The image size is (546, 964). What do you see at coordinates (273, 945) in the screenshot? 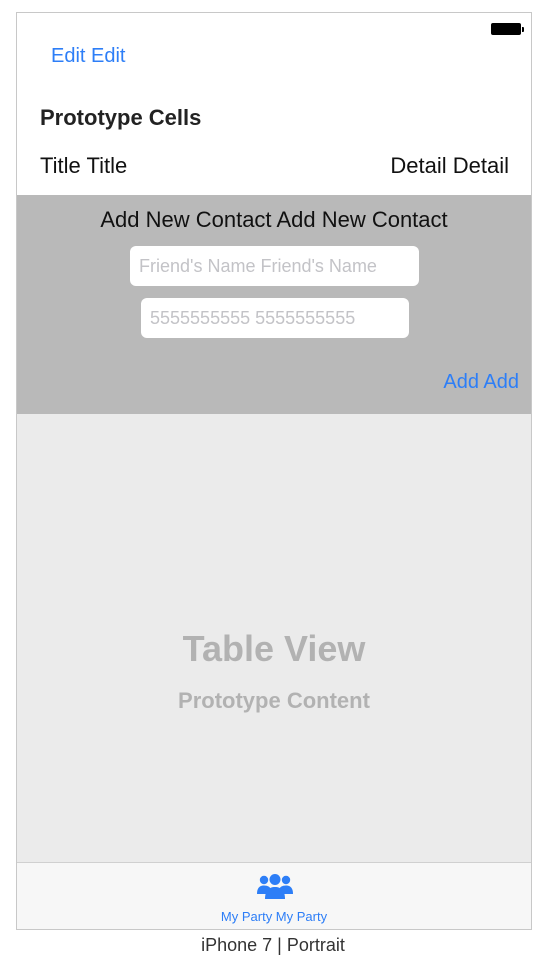
I see `device-caption: iPhone 7 | Portrait` at bounding box center [273, 945].